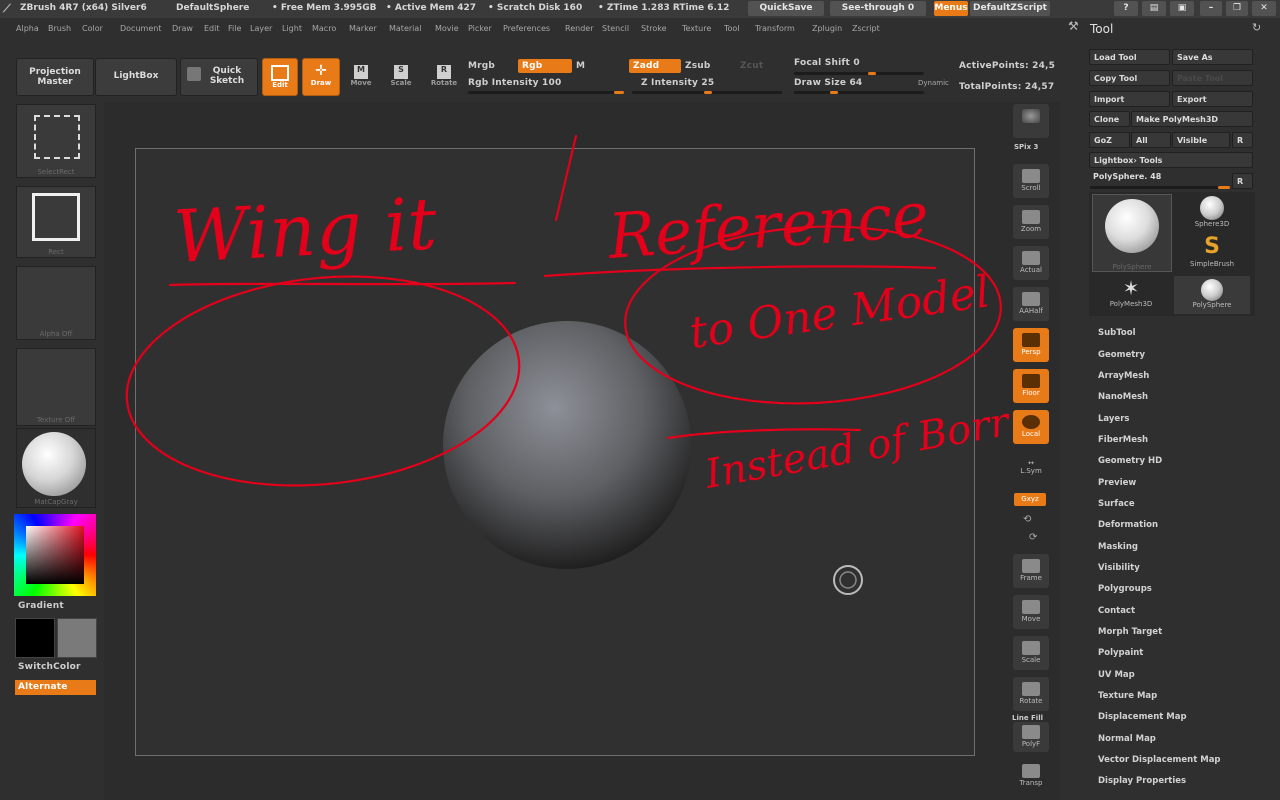 The height and width of the screenshot is (800, 1280). I want to click on rotate-axis-icon: ⟲, so click(1027, 519).